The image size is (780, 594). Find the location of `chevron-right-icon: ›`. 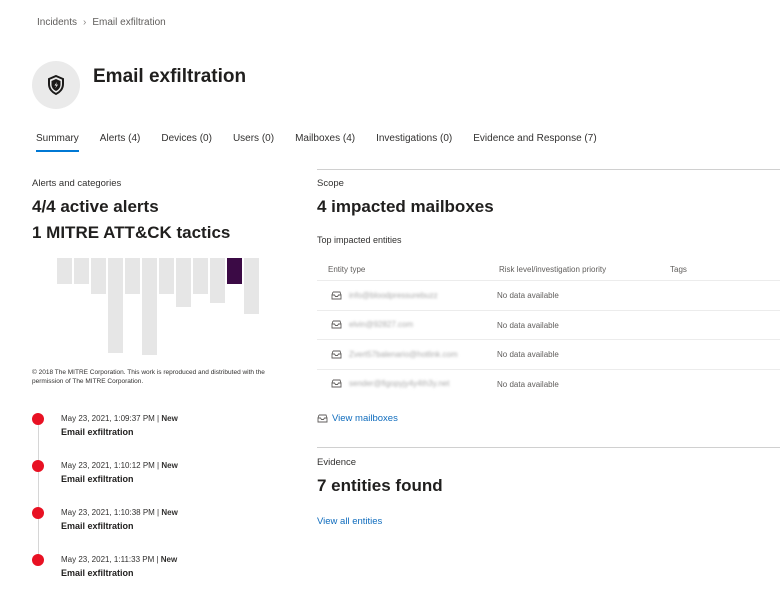

chevron-right-icon: › is located at coordinates (85, 22).